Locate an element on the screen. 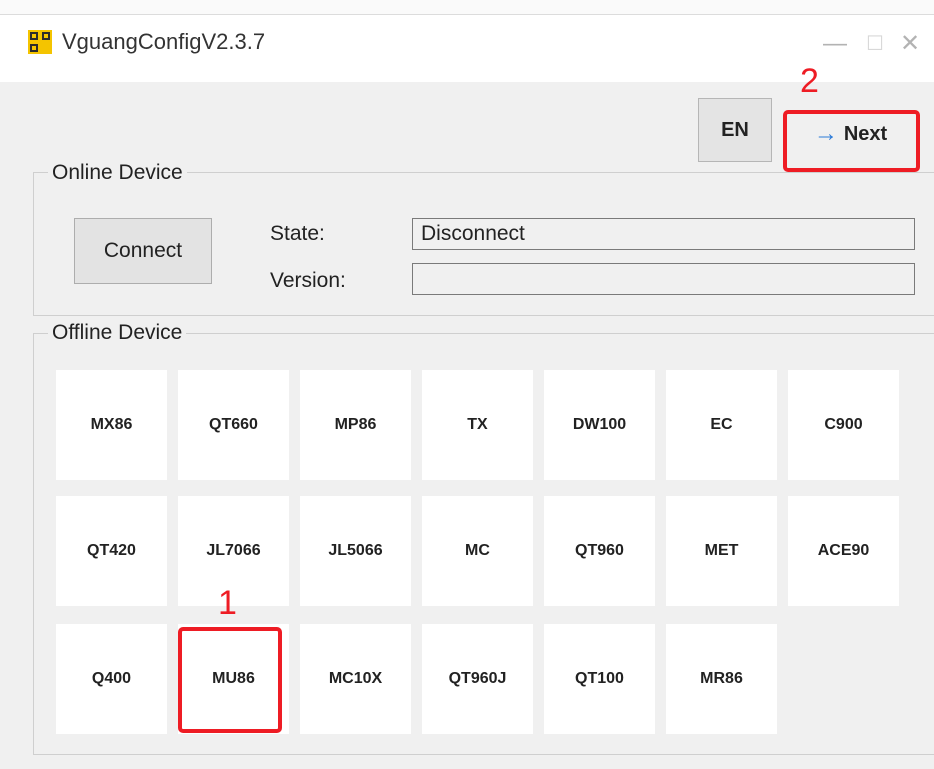 The image size is (934, 769). device-button-mc10x: MC10X is located at coordinates (355, 679).